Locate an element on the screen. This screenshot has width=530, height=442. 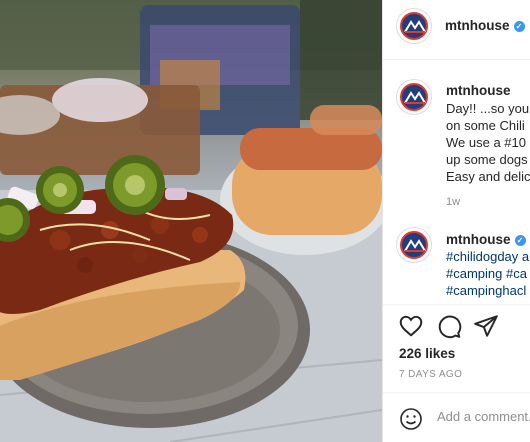
smiley-icon is located at coordinates (411, 419).